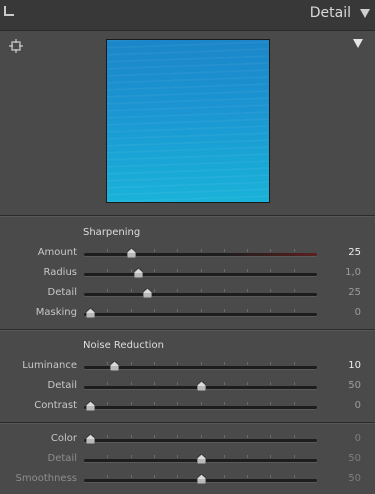  What do you see at coordinates (187, 480) in the screenshot?
I see `slider-row-smoothness: Smoothness 50` at bounding box center [187, 480].